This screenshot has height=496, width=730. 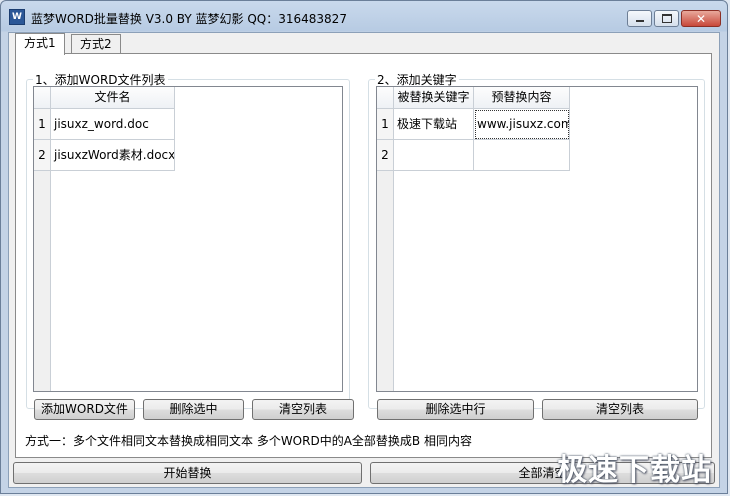 What do you see at coordinates (522, 98) in the screenshot?
I see `column-header-replace: 预替换内容` at bounding box center [522, 98].